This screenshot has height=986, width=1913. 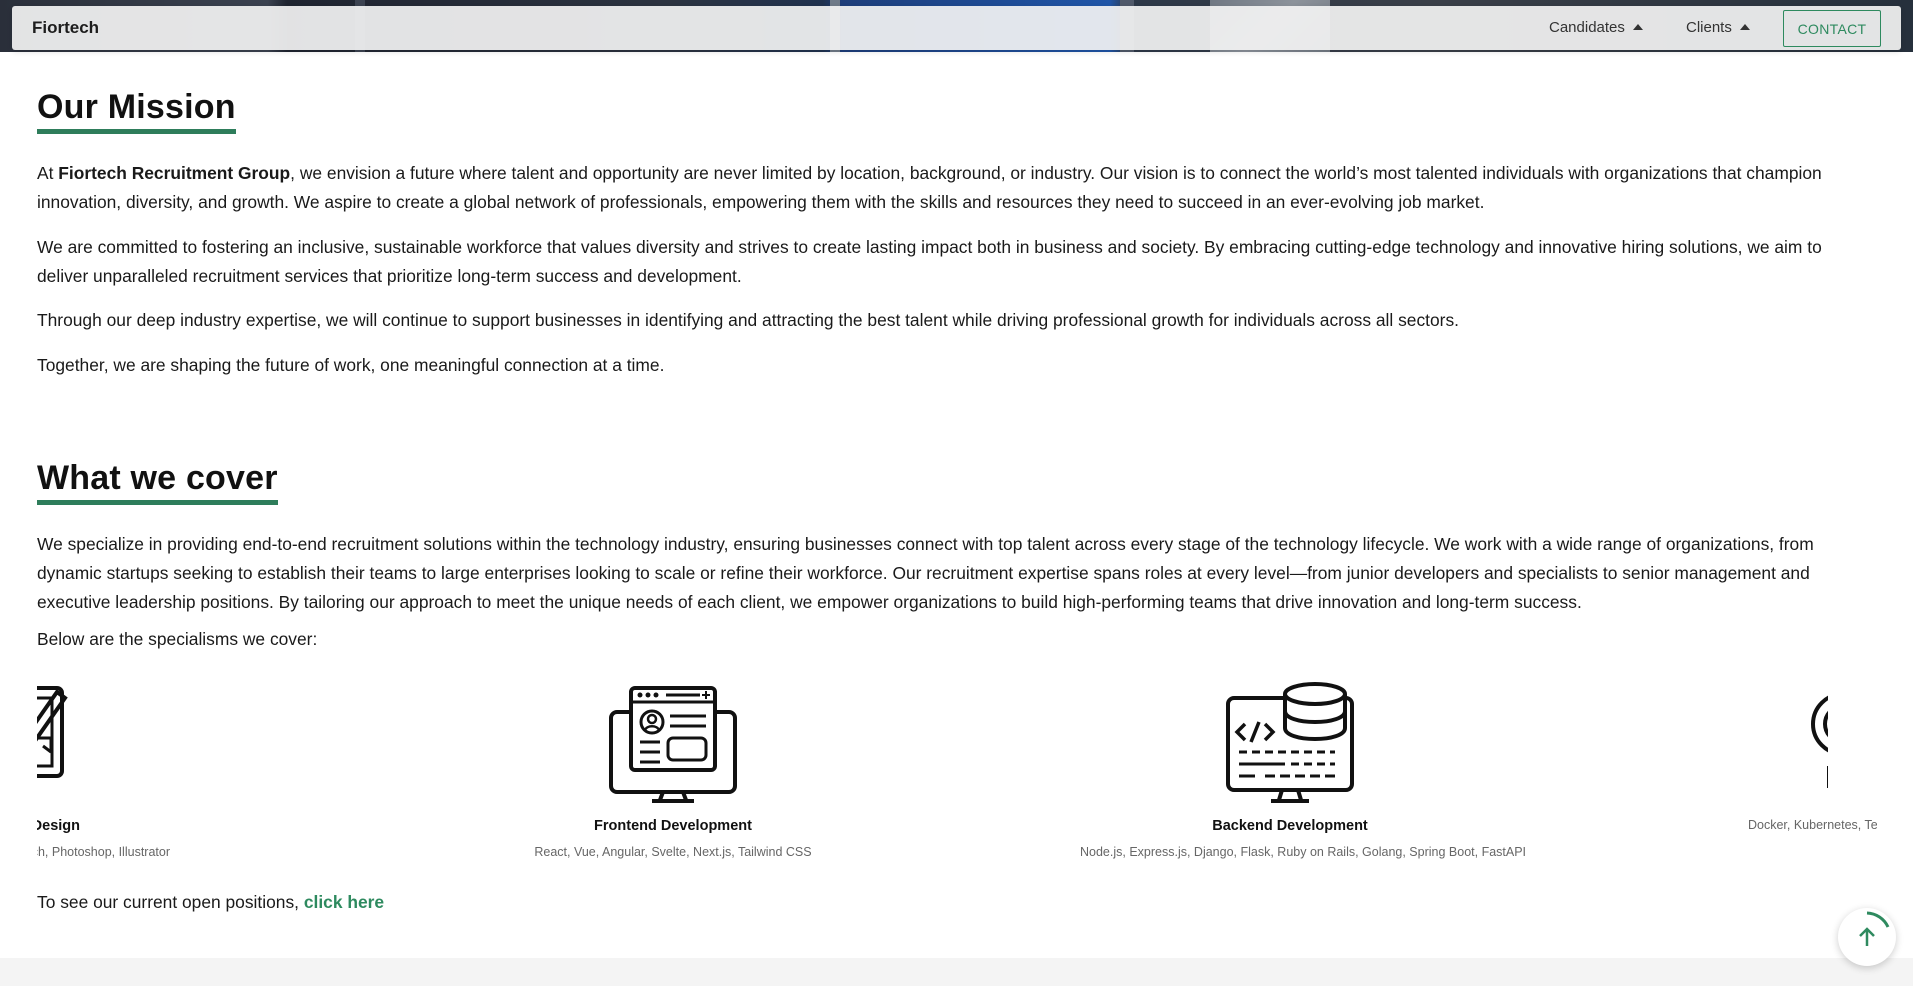 What do you see at coordinates (129, 769) in the screenshot?
I see `specialism-card-design: Design etch, Photoshop, Illustrator` at bounding box center [129, 769].